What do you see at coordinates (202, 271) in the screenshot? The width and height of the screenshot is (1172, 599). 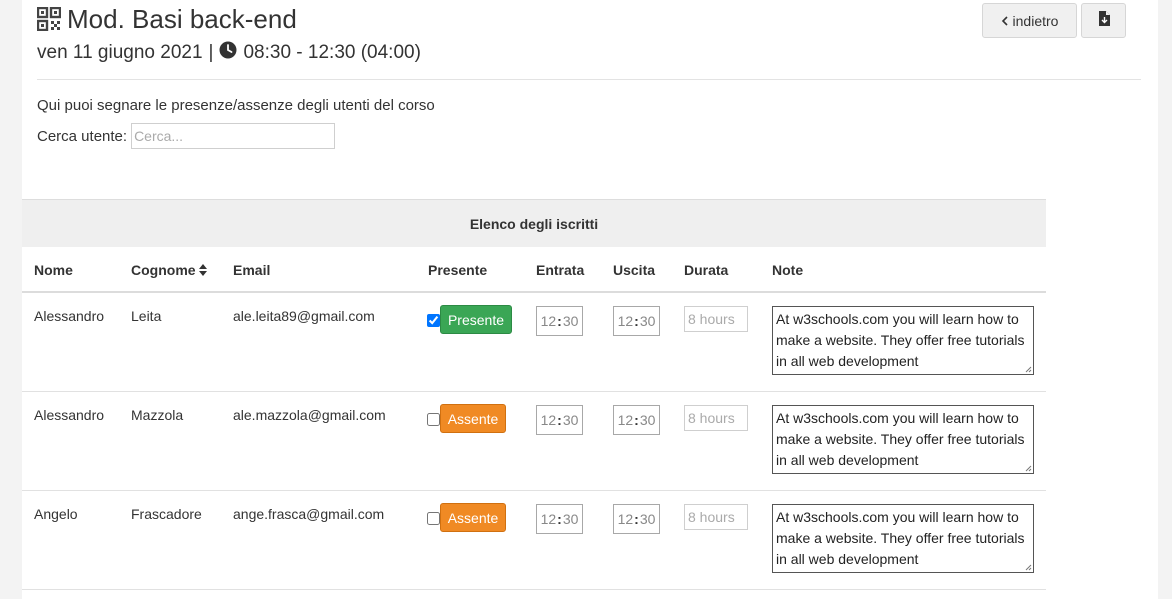 I see `sort-icon` at bounding box center [202, 271].